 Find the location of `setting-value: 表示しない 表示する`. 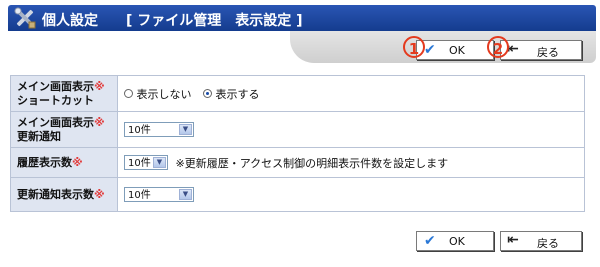

setting-value: 表示しない 表示する is located at coordinates (351, 93).